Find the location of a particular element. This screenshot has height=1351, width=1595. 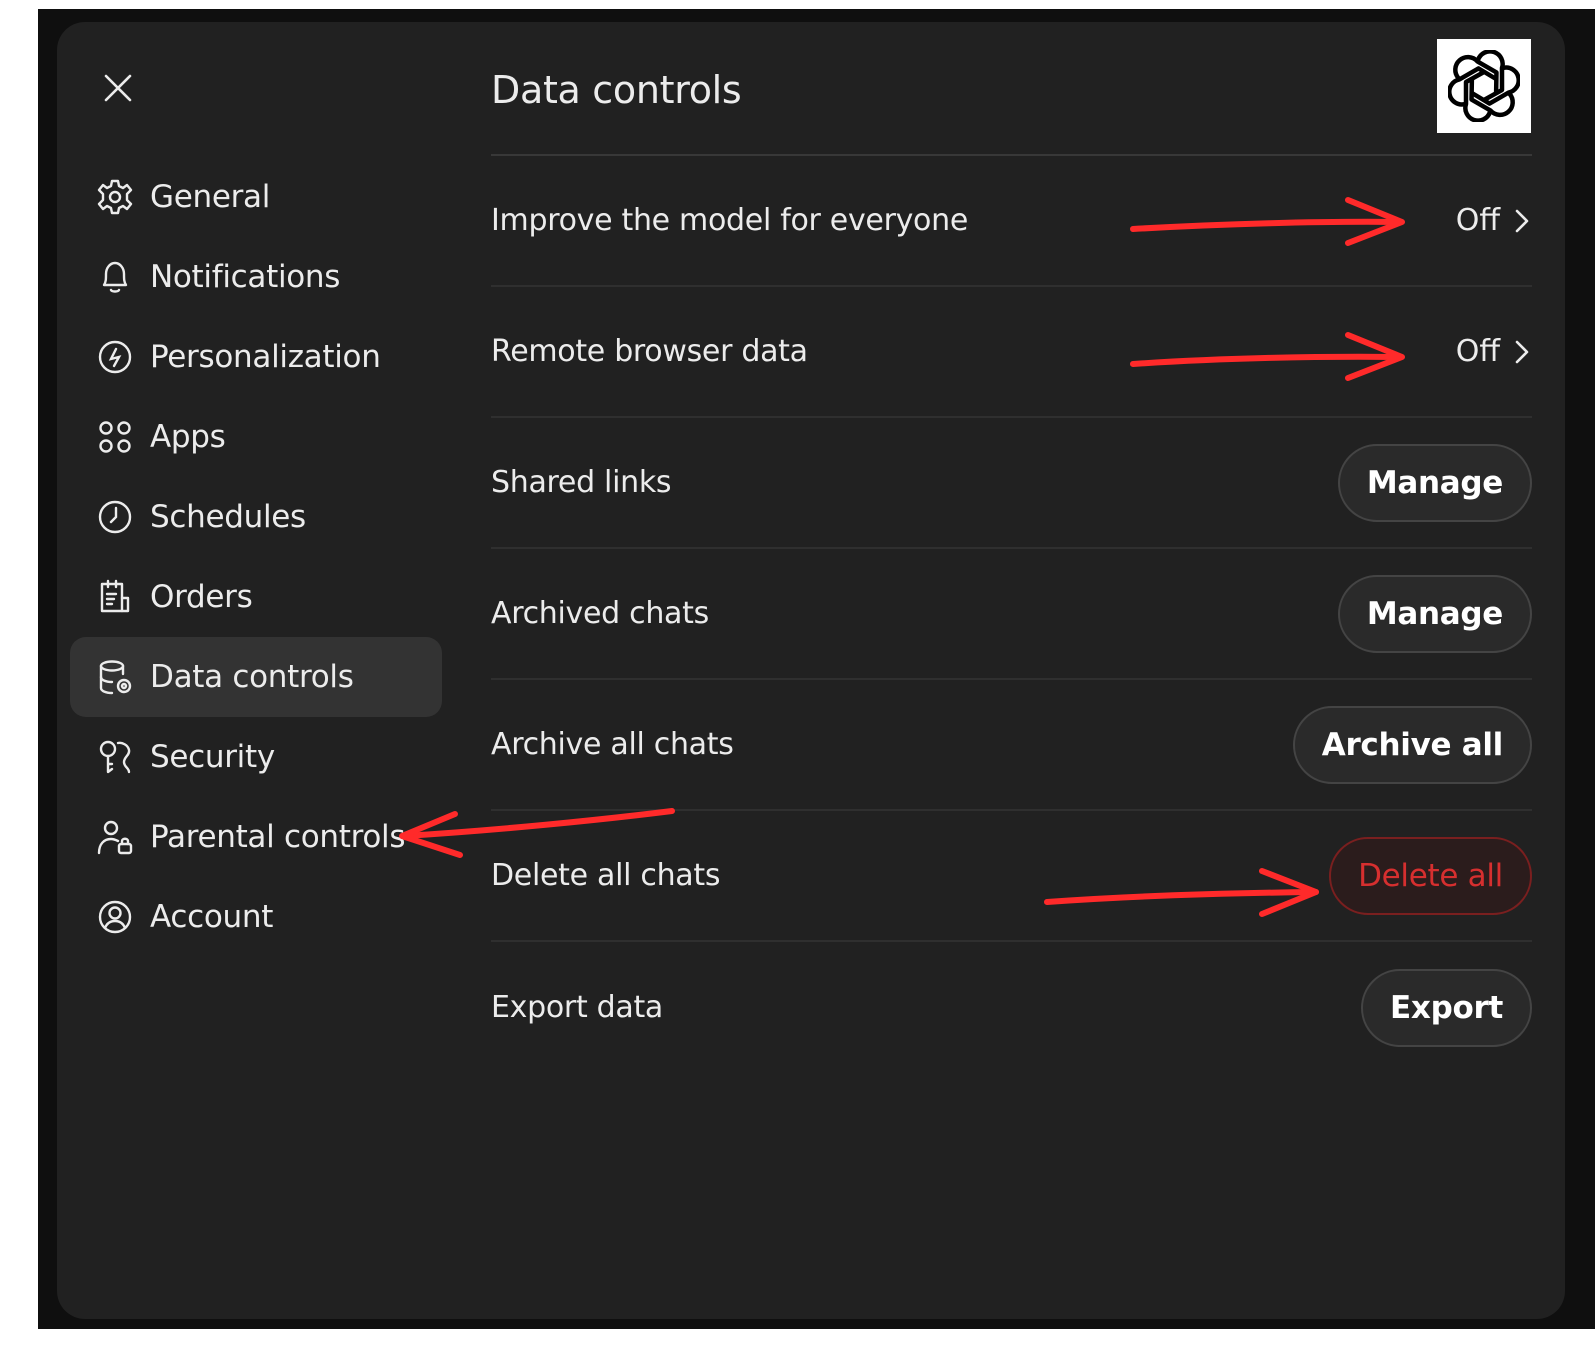

delete-all-button: Delete all is located at coordinates (1430, 875).